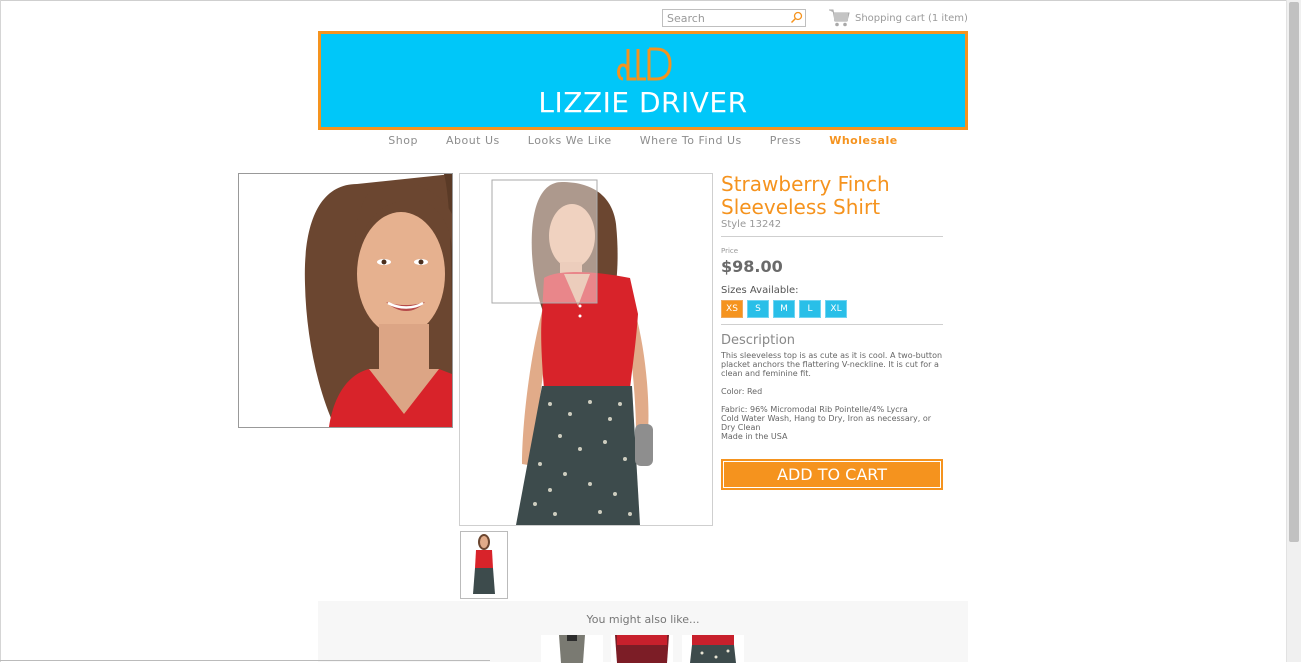 Image resolution: width=1301 pixels, height=663 pixels. Describe the element at coordinates (643, 102) in the screenshot. I see `brand-name: LIZZIE DRIVER` at that location.